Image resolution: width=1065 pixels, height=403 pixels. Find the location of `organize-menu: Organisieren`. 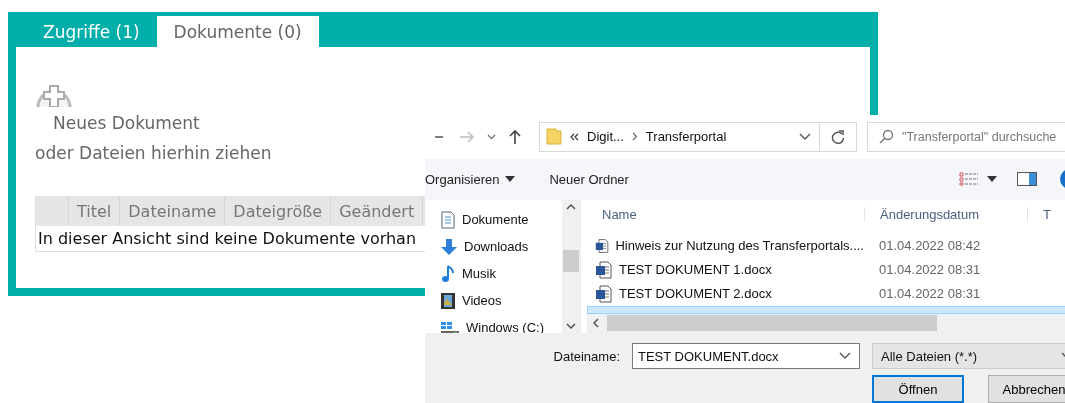

organize-menu: Organisieren is located at coordinates (470, 179).